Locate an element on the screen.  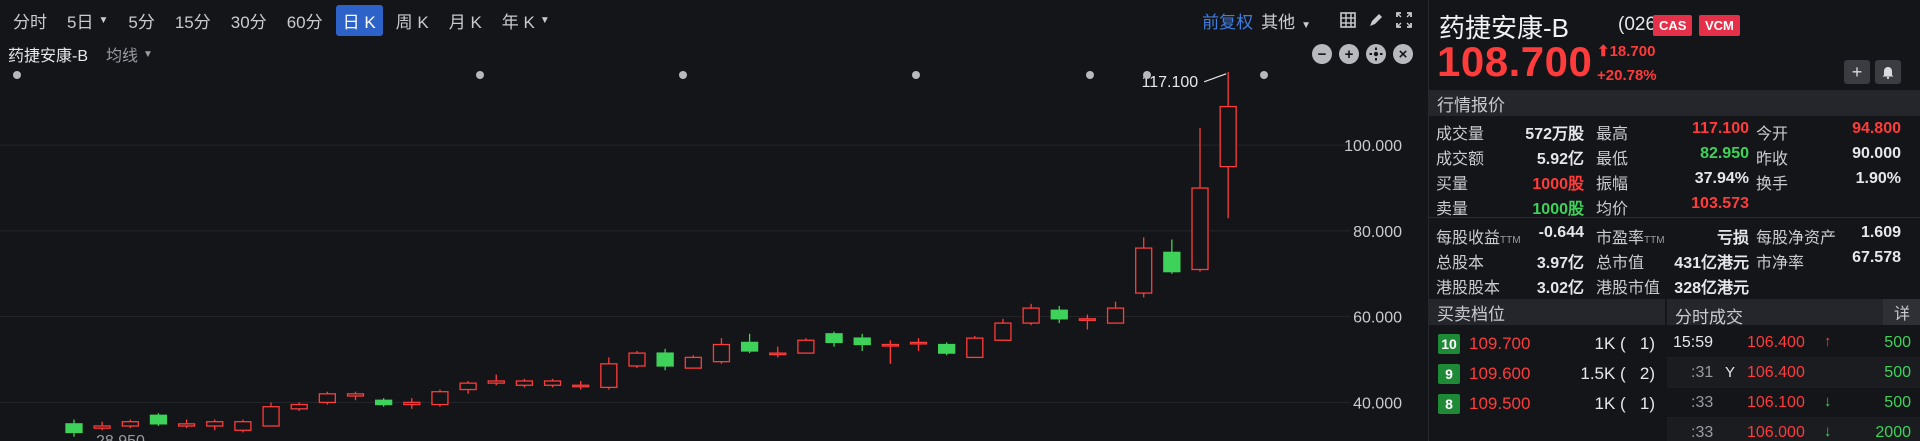
arrow-up-icon: ↑ is located at coordinates (1828, 341).